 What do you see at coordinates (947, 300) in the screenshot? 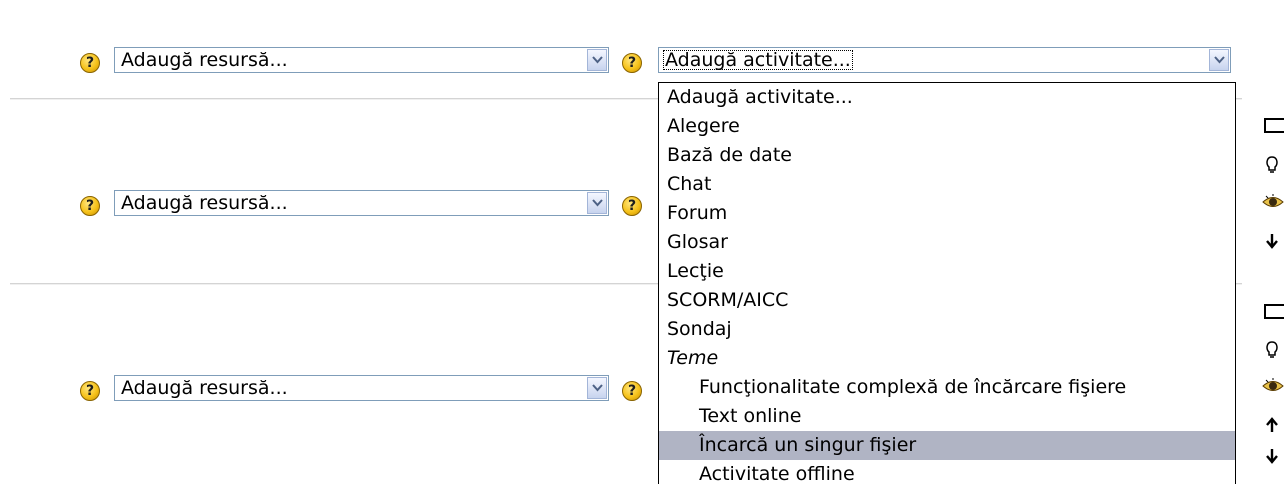
I see `list-item: SCORM/AICC` at bounding box center [947, 300].